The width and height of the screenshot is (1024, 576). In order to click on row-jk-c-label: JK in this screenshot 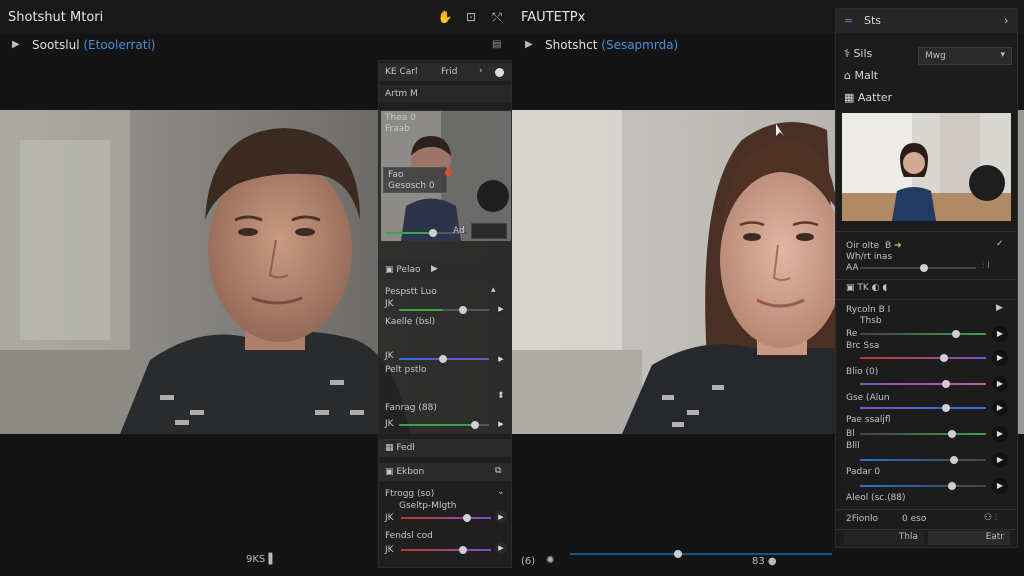, I will do `click(389, 424)`.